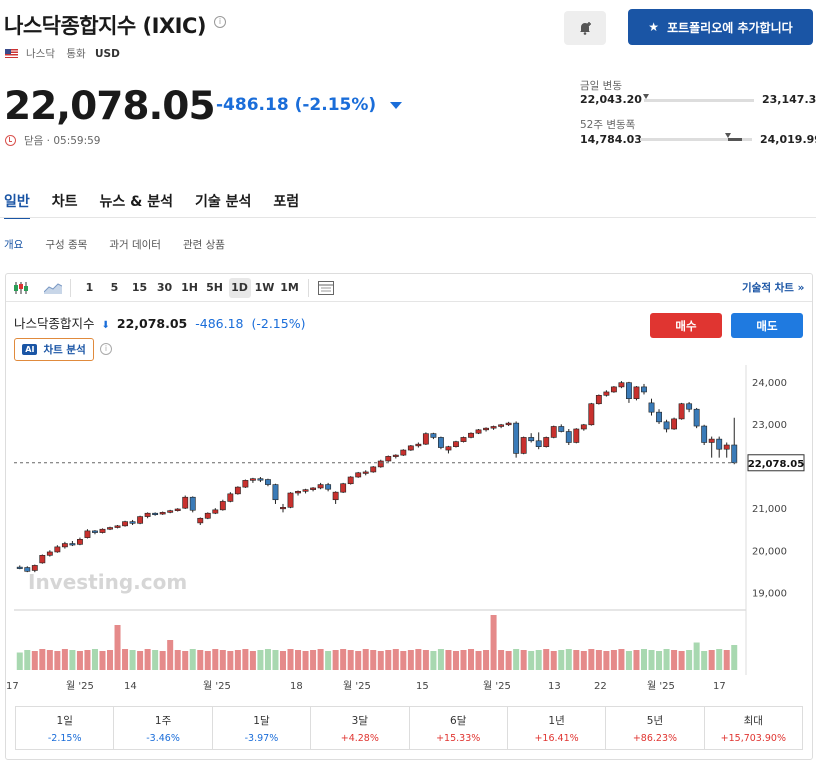 This screenshot has height=765, width=816. I want to click on x-tick-label: 17, so click(12, 686).